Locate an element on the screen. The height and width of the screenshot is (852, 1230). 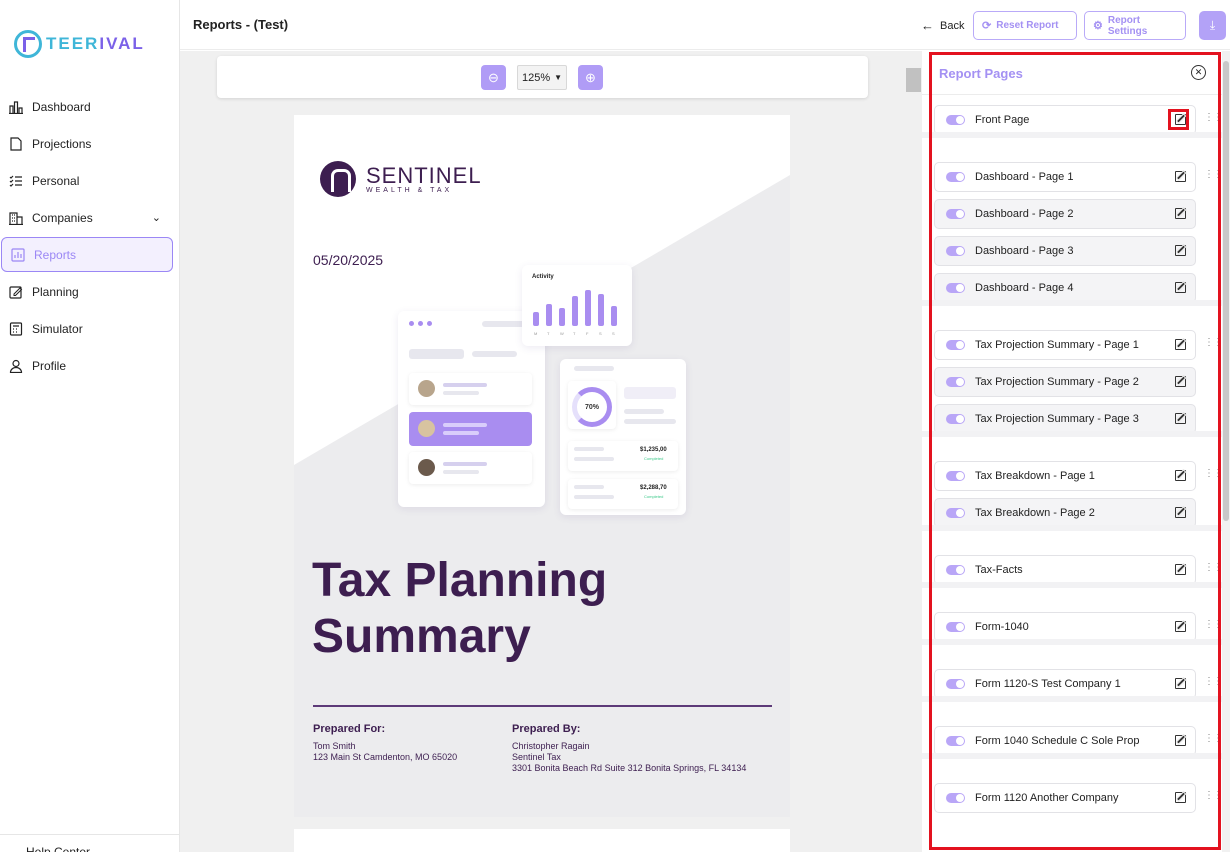
sidebar-item-label: Projections is located at coordinates (62, 143).